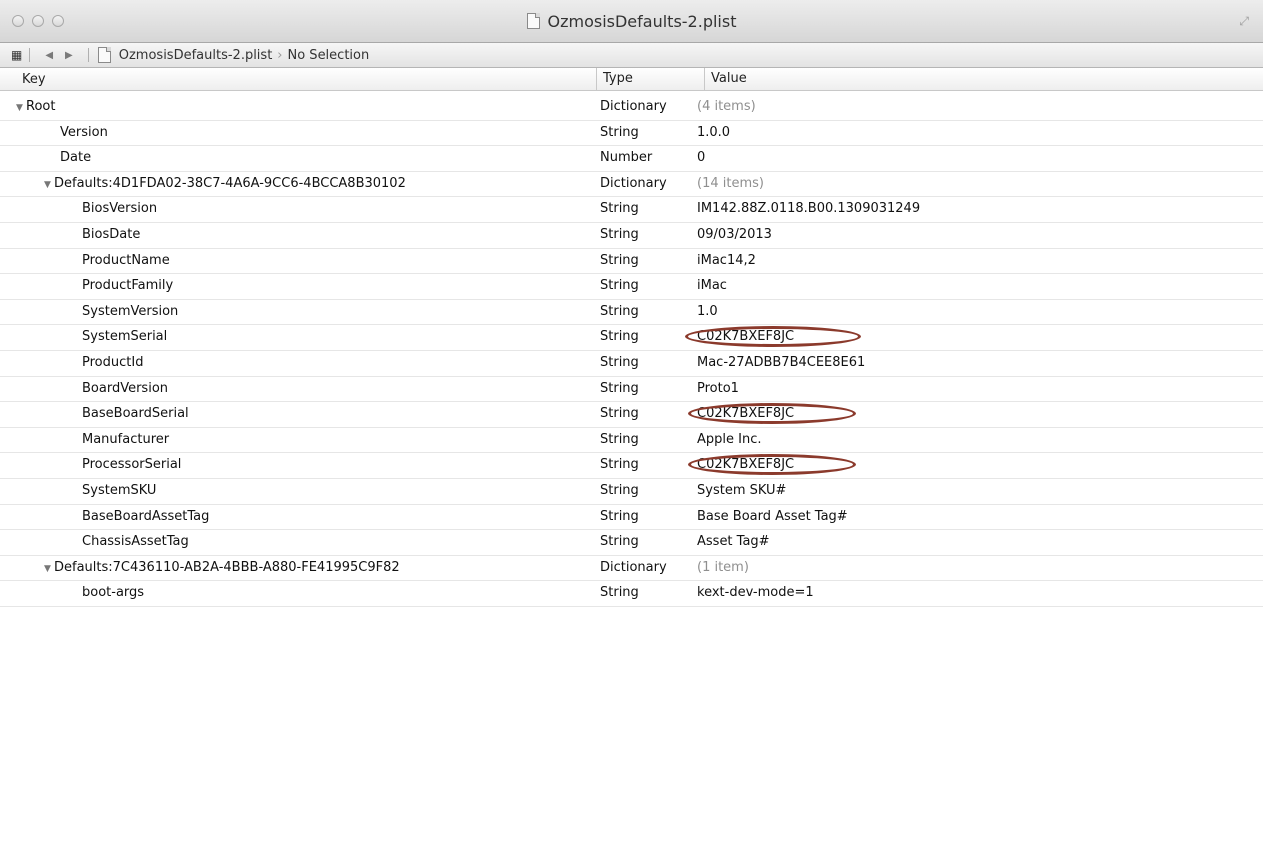 The height and width of the screenshot is (862, 1263). What do you see at coordinates (772, 517) in the screenshot?
I see `row-value: Base Board Asset Tag#` at bounding box center [772, 517].